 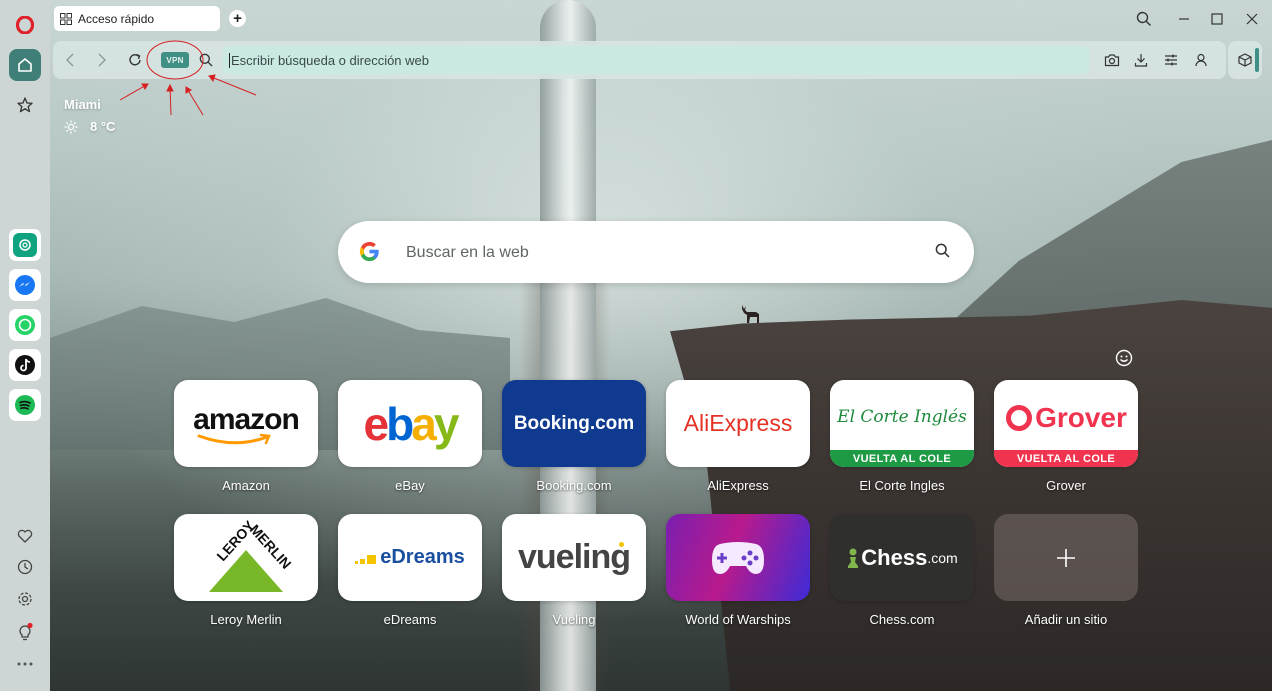 I want to click on amazon-smile-icon, so click(x=234, y=438).